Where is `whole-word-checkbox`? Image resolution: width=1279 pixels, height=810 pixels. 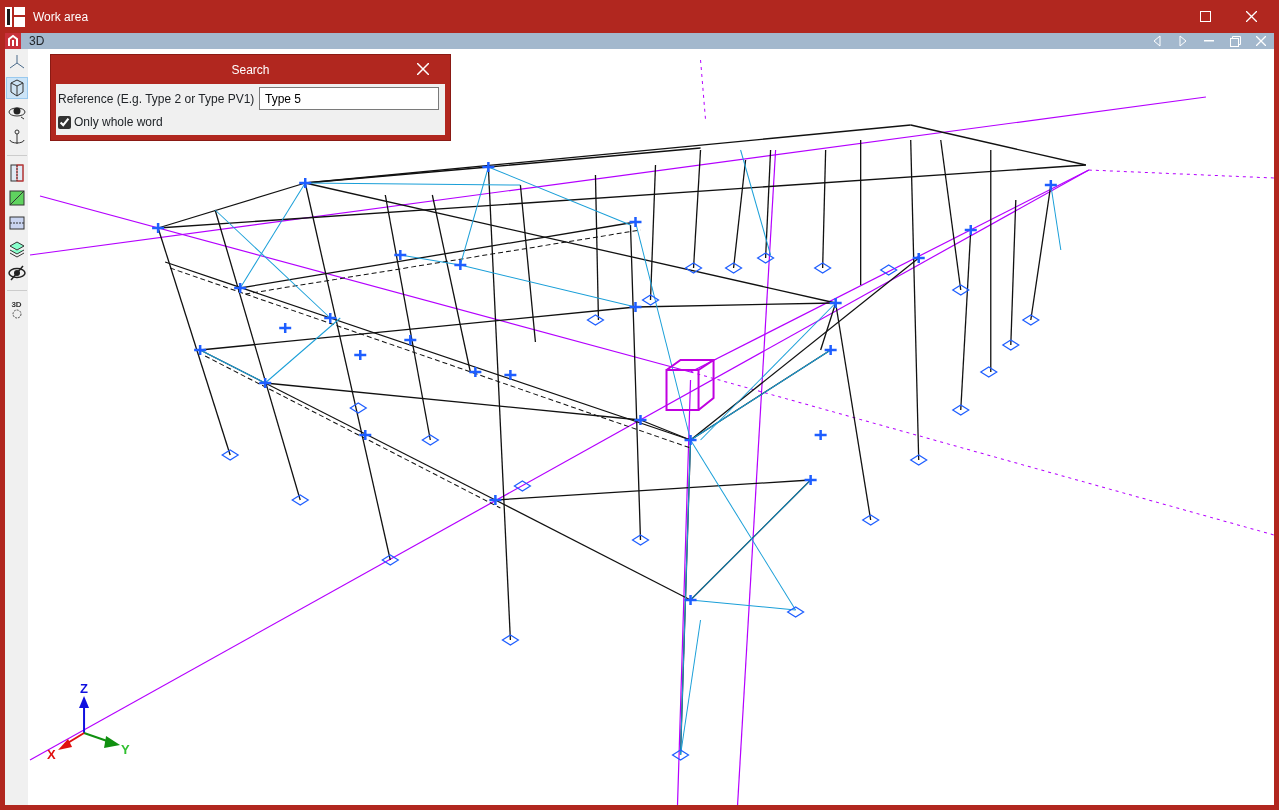
whole-word-checkbox is located at coordinates (64, 122).